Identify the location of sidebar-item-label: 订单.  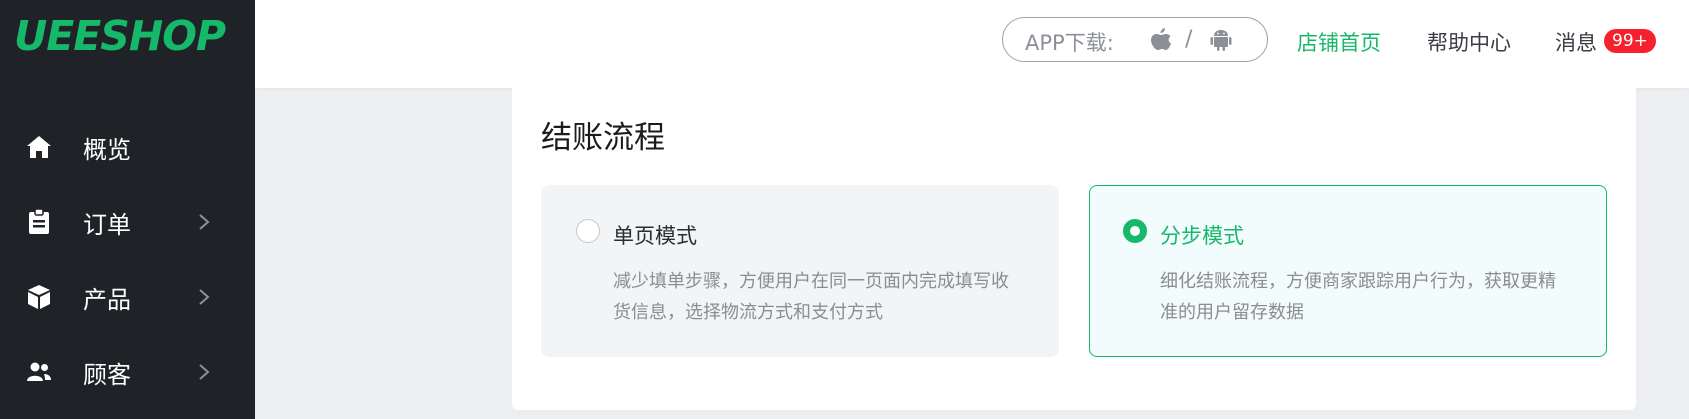
(107, 224).